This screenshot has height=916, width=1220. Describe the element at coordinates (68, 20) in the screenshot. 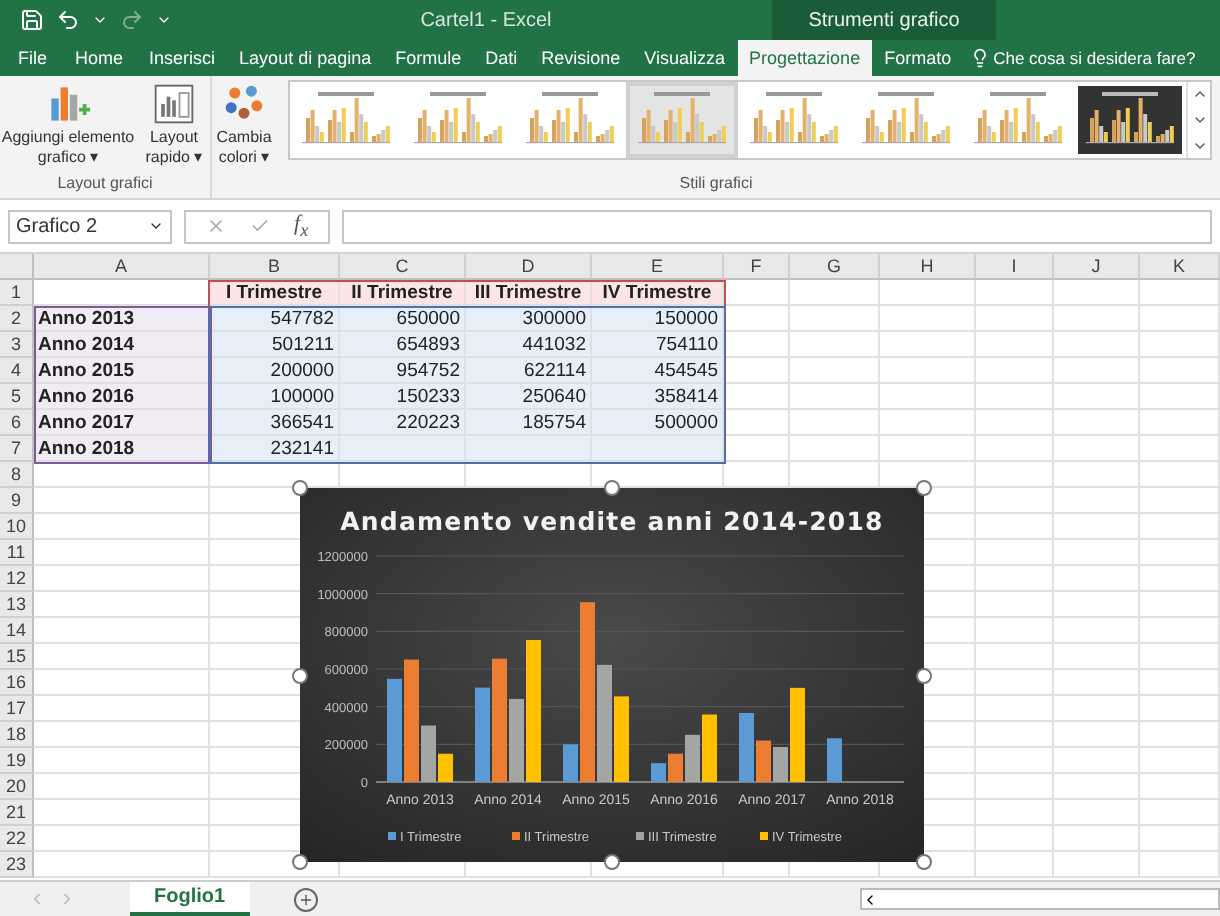

I see `undo-icon` at that location.